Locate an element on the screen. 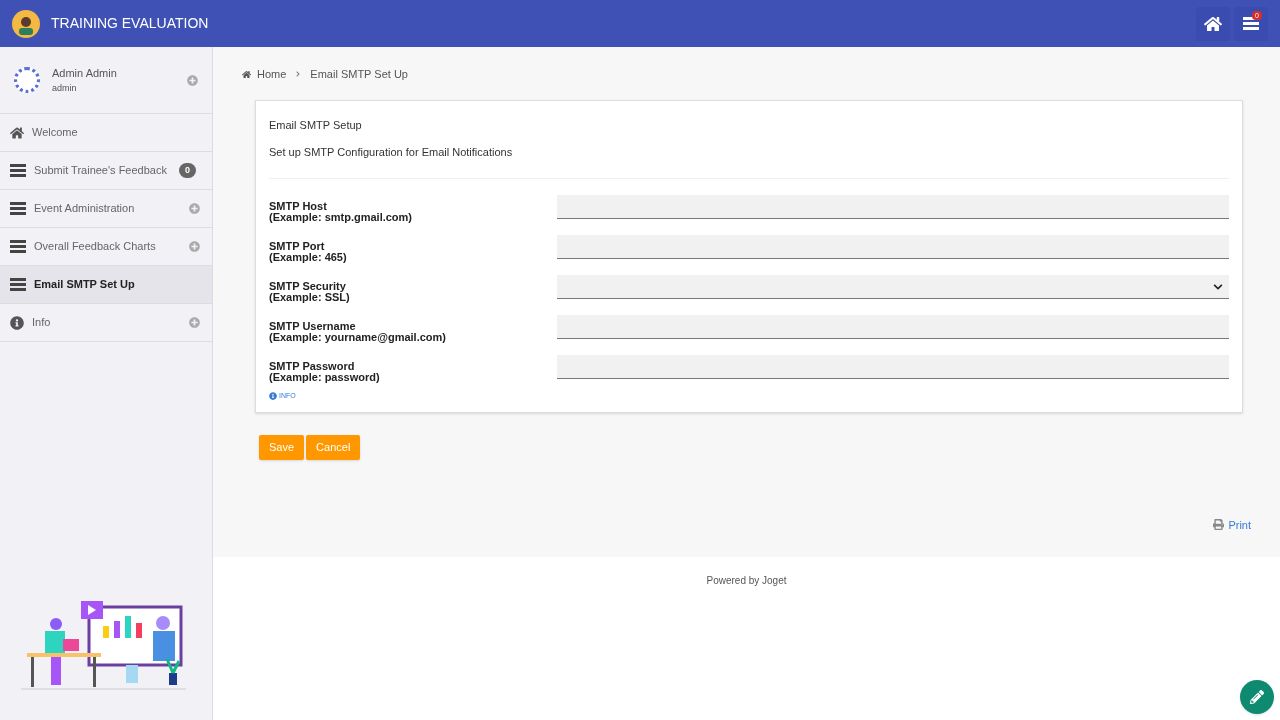  edit-button is located at coordinates (1257, 697).